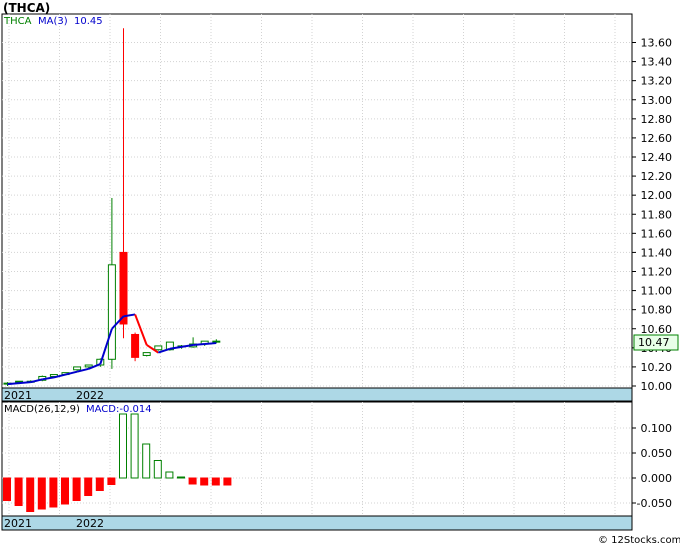  I want to click on legend: THCA MA(3) 10.45, so click(53, 21).